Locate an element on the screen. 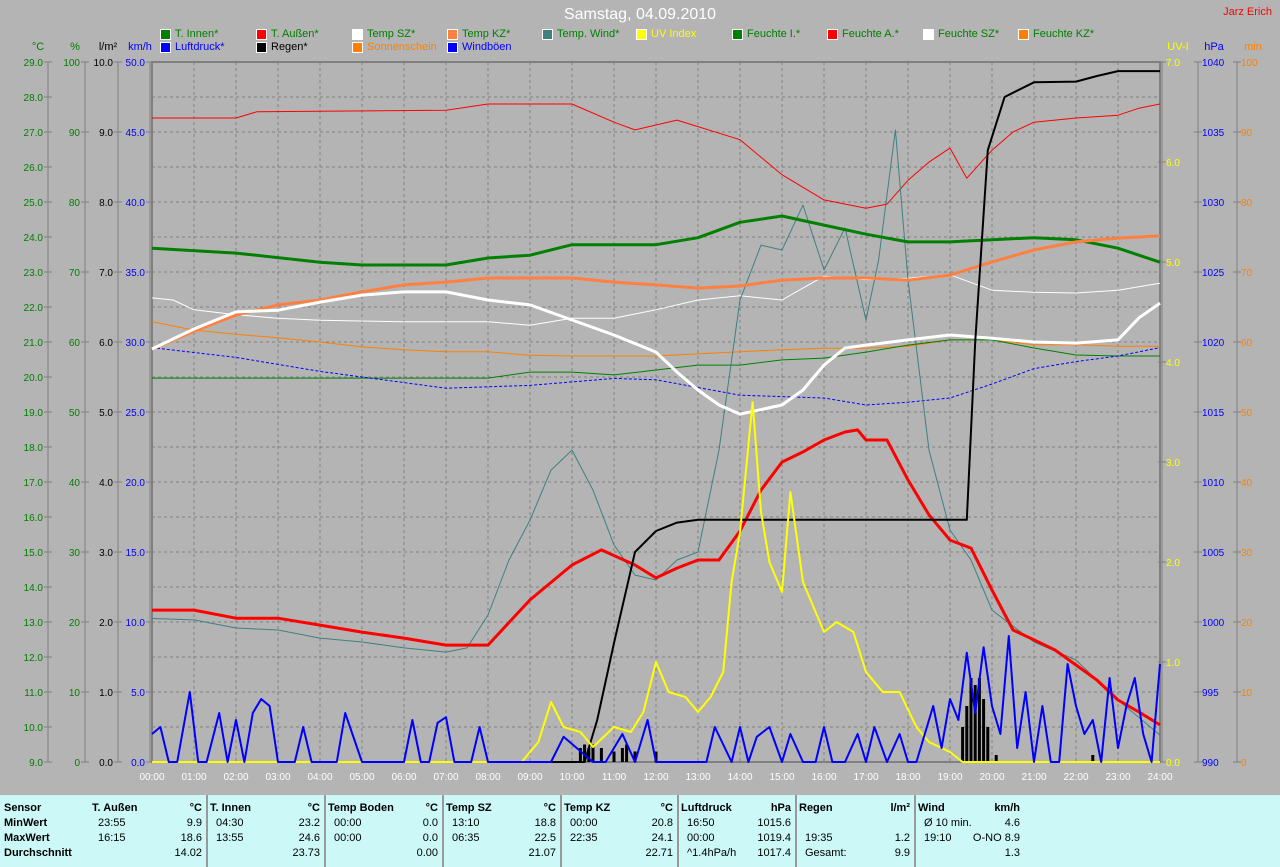  stats-cell: 18.8 is located at coordinates (545, 823).